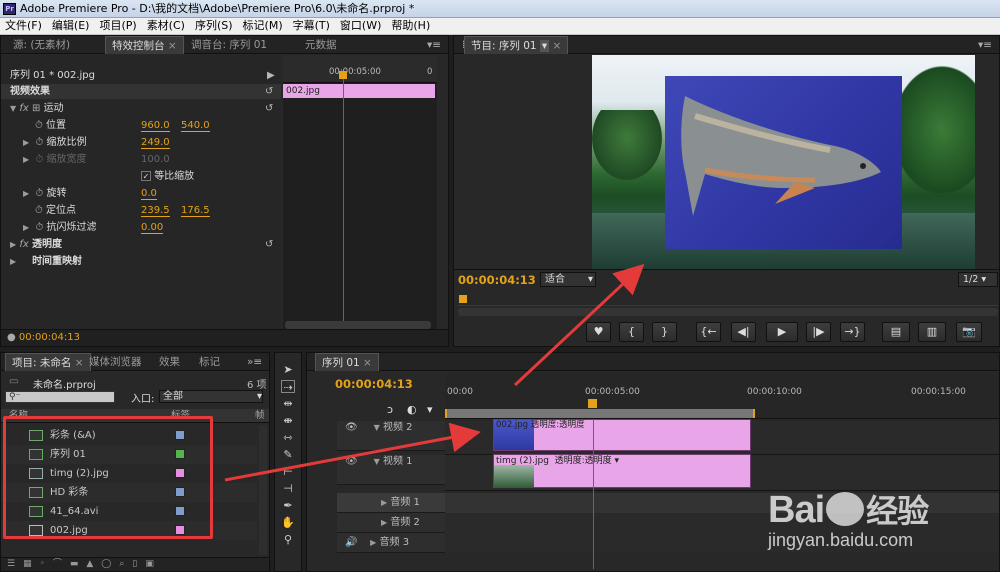 This screenshot has width=1000, height=572. Describe the element at coordinates (841, 540) in the screenshot. I see `watermark-url: jingyan.baidu.com` at that location.